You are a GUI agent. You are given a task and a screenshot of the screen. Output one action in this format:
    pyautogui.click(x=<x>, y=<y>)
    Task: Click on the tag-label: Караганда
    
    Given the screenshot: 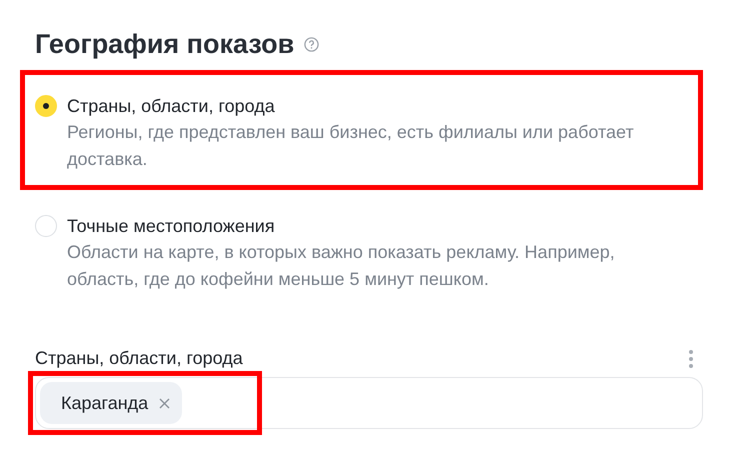 What is the action you would take?
    pyautogui.click(x=104, y=403)
    